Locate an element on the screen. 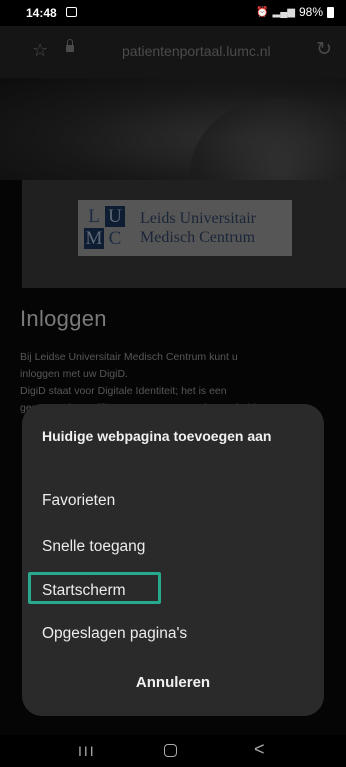 The height and width of the screenshot is (767, 346). star-icon: ☆ is located at coordinates (40, 50).